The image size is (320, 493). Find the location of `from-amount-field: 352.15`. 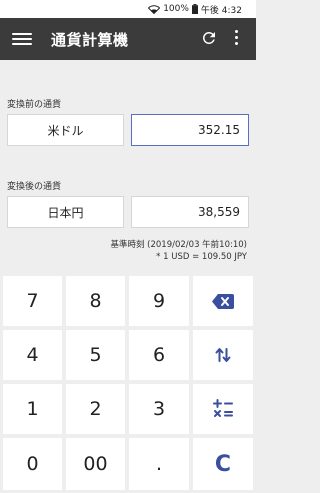

from-amount-field: 352.15 is located at coordinates (190, 130).